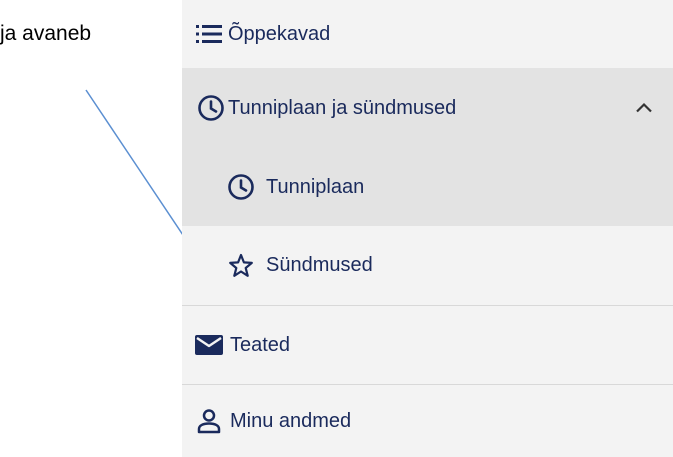  What do you see at coordinates (427, 421) in the screenshot?
I see `menu-item-minu-andmed: Minu andmed` at bounding box center [427, 421].